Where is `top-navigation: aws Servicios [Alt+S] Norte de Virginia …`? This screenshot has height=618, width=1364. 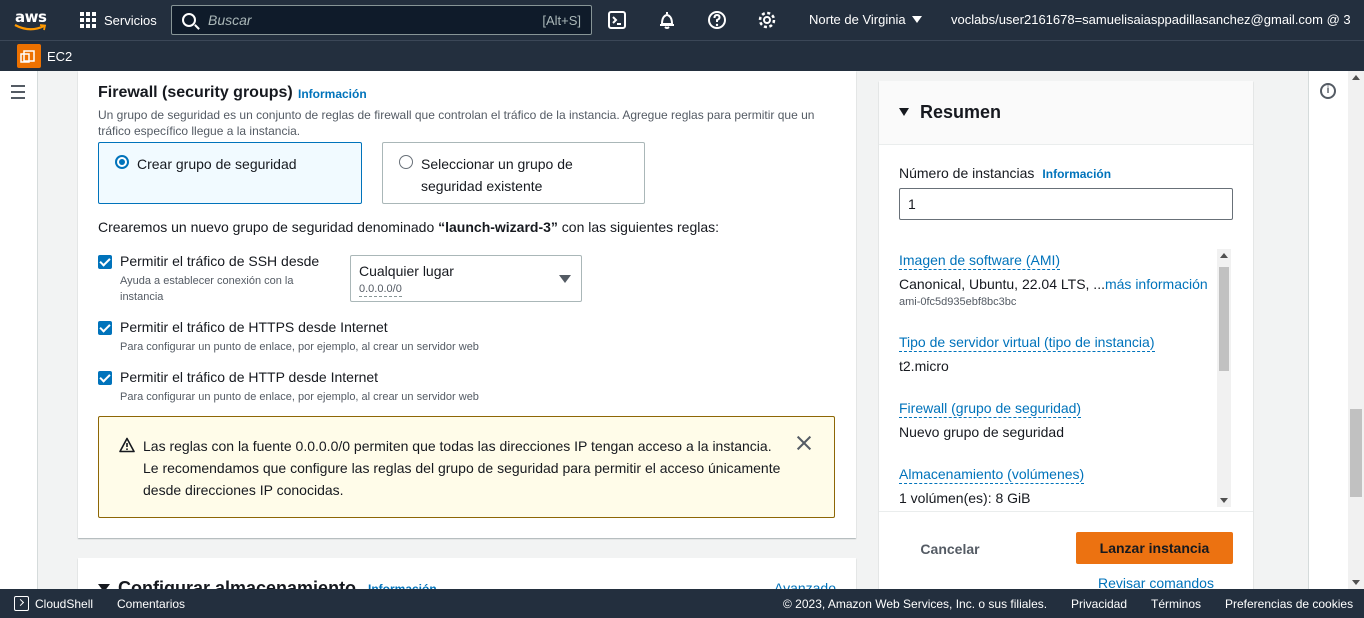
top-navigation: aws Servicios [Alt+S] Norte de Virginia … is located at coordinates (682, 20).